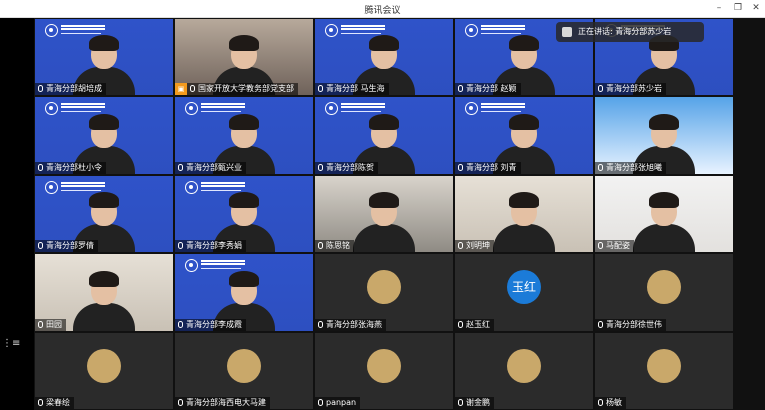  What do you see at coordinates (181, 89) in the screenshot?
I see `host-icon: ▣` at bounding box center [181, 89].